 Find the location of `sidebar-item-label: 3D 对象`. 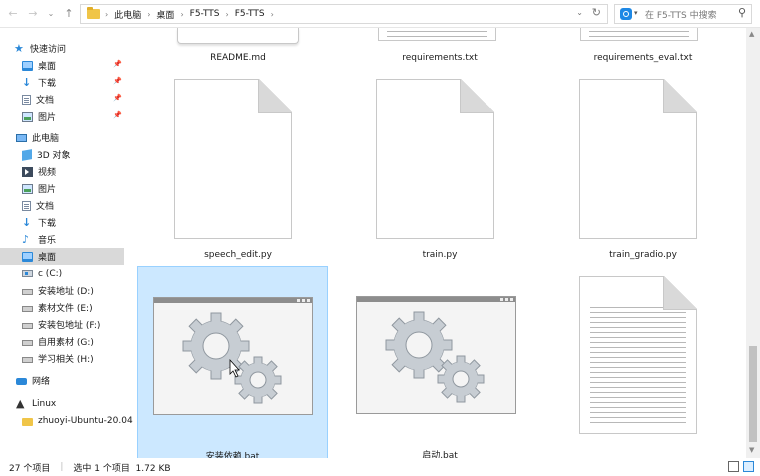

sidebar-item-label: 3D 对象 is located at coordinates (54, 156).